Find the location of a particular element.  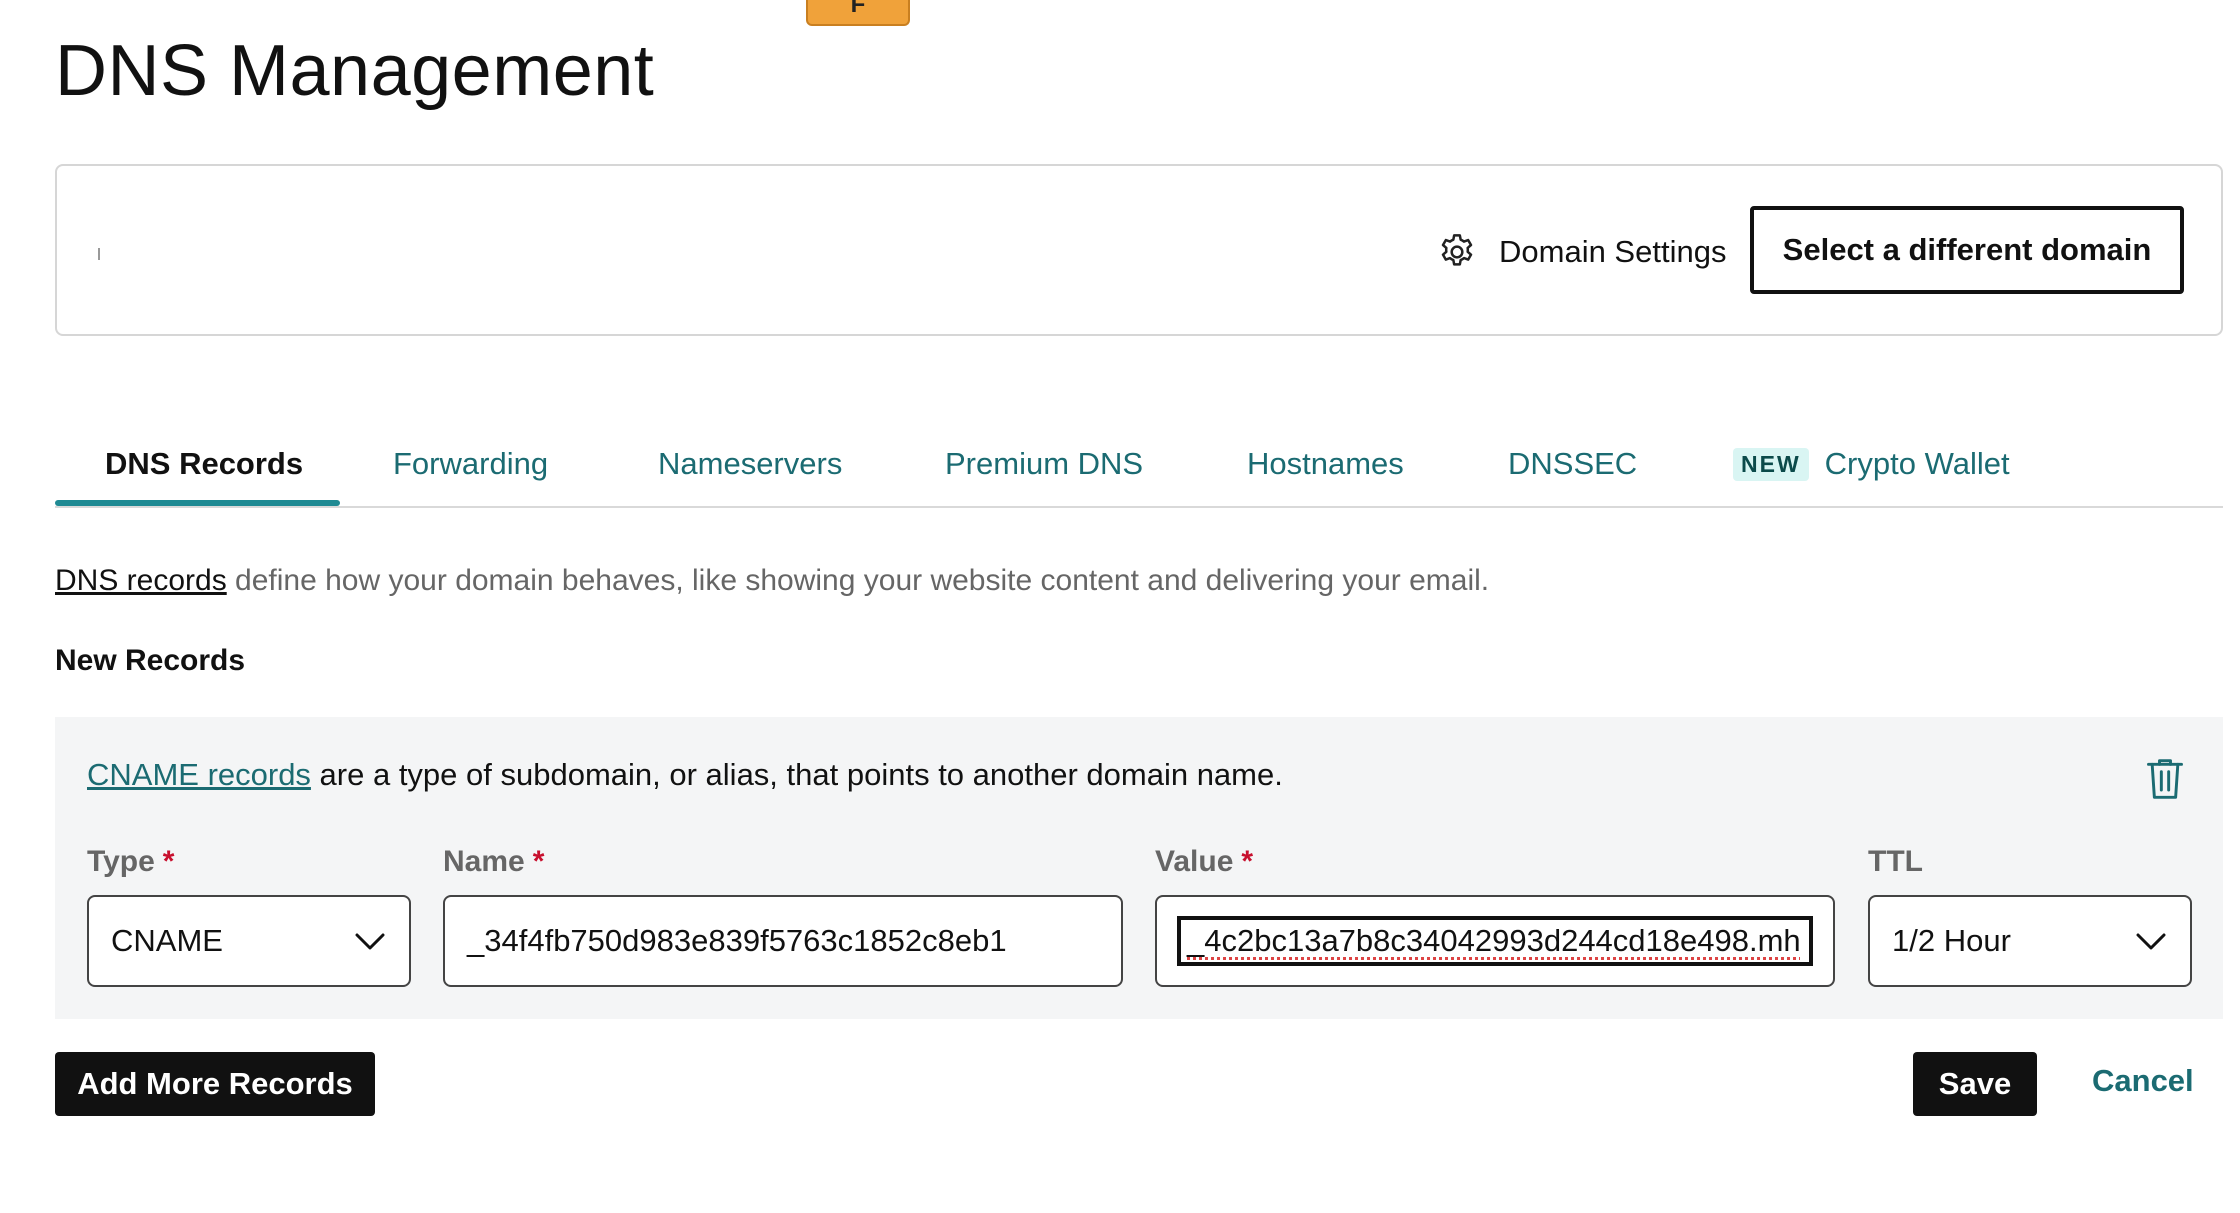

tab-hostnames: Hostnames is located at coordinates (1325, 464).